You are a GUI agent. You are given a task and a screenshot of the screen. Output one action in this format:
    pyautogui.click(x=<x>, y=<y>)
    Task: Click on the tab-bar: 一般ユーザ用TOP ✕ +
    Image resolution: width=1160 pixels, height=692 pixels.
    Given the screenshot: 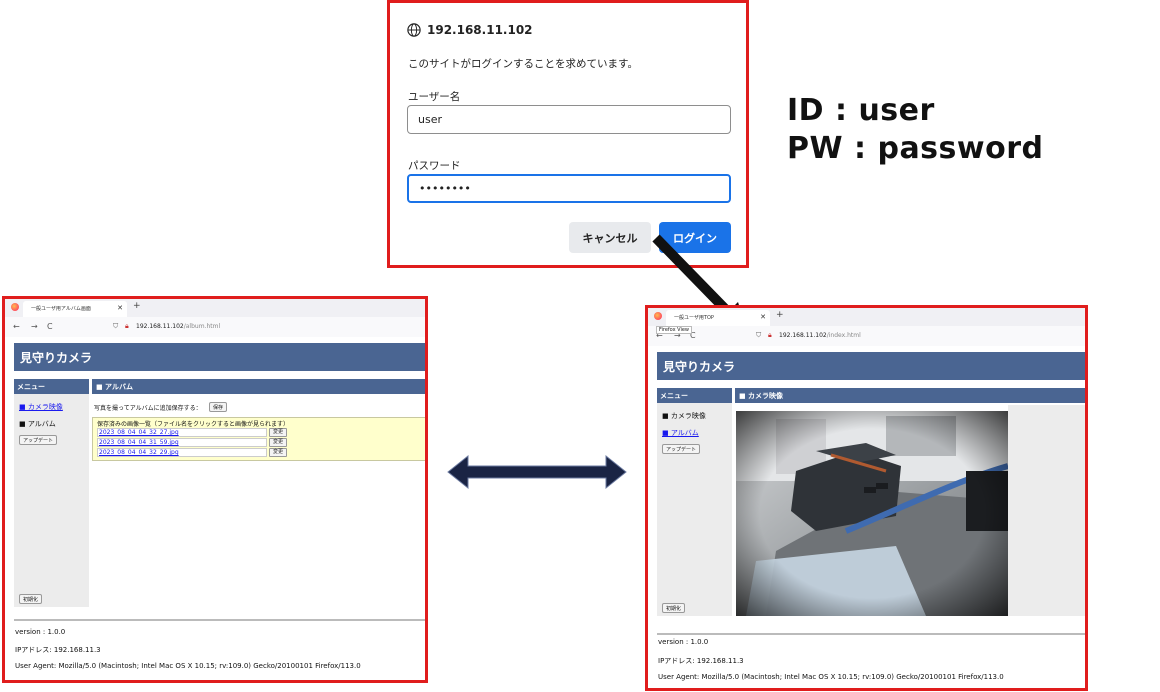 What is the action you would take?
    pyautogui.click(x=866, y=317)
    